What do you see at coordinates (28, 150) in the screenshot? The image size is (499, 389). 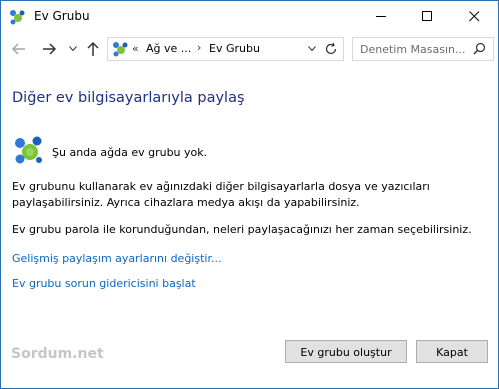 I see `homegroup-large-icon` at bounding box center [28, 150].